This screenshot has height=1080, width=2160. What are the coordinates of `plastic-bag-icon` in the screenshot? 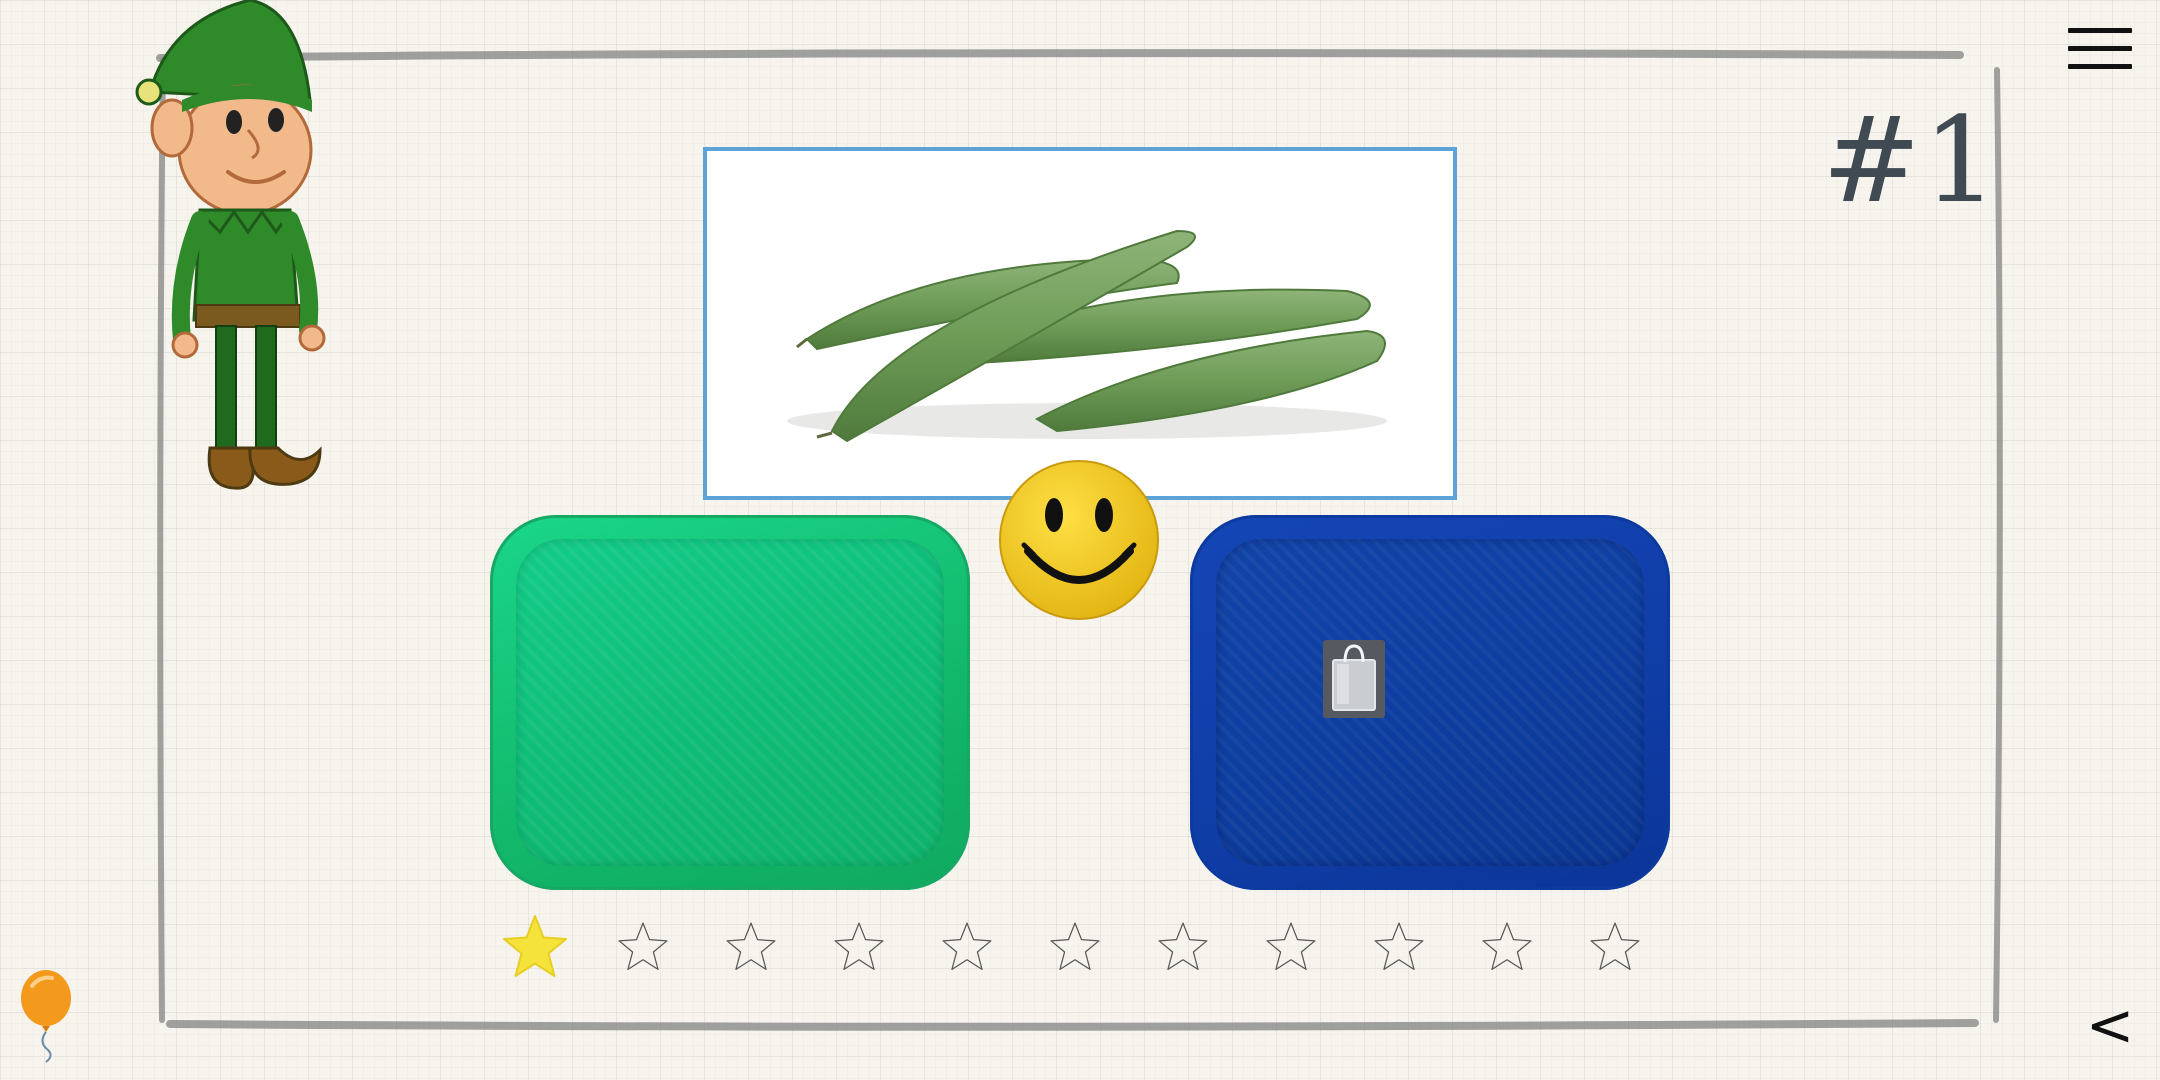 It's located at (1354, 677).